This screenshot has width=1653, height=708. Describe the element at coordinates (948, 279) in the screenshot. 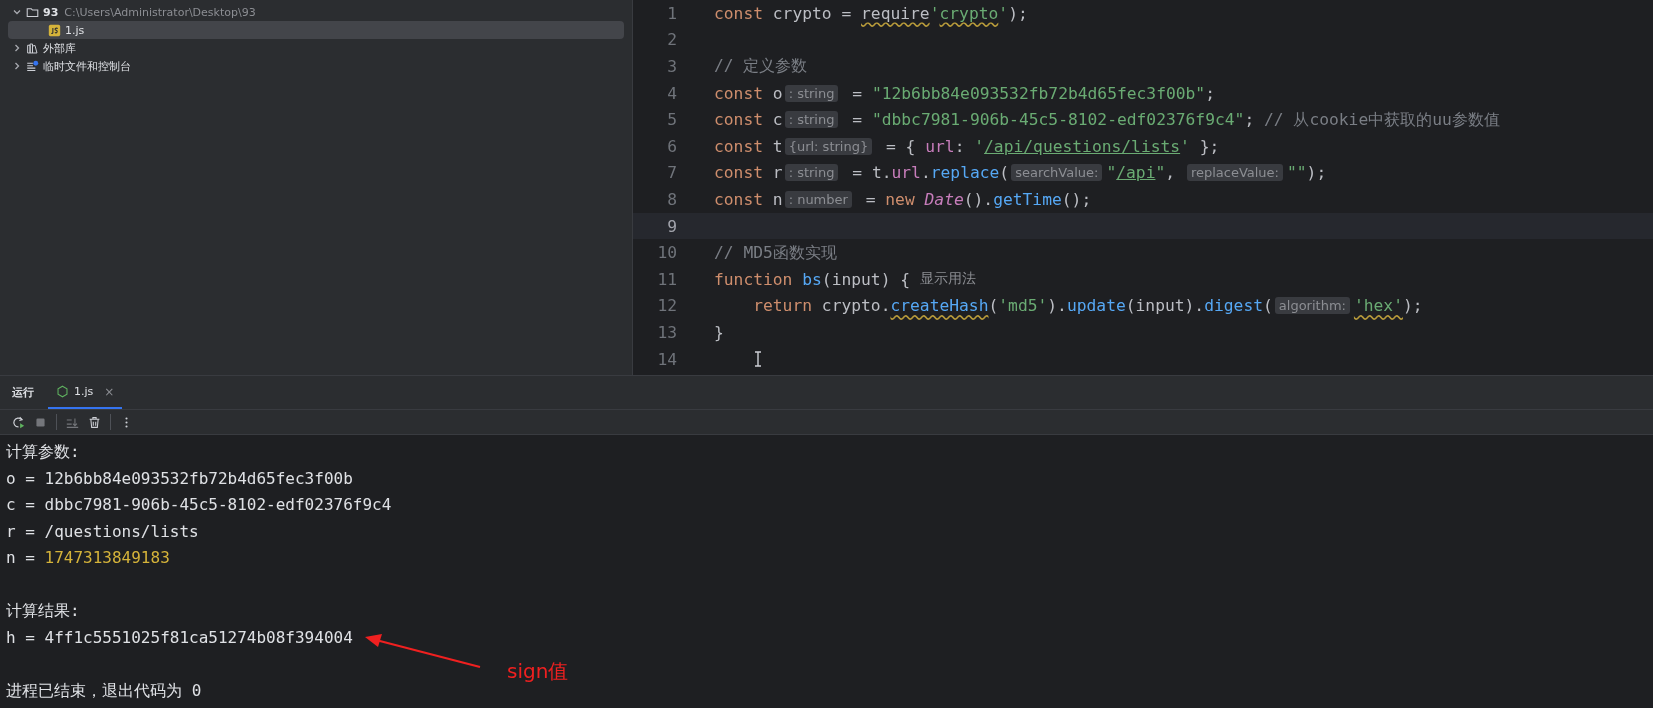

I see `usage-hint: 显示用法` at that location.